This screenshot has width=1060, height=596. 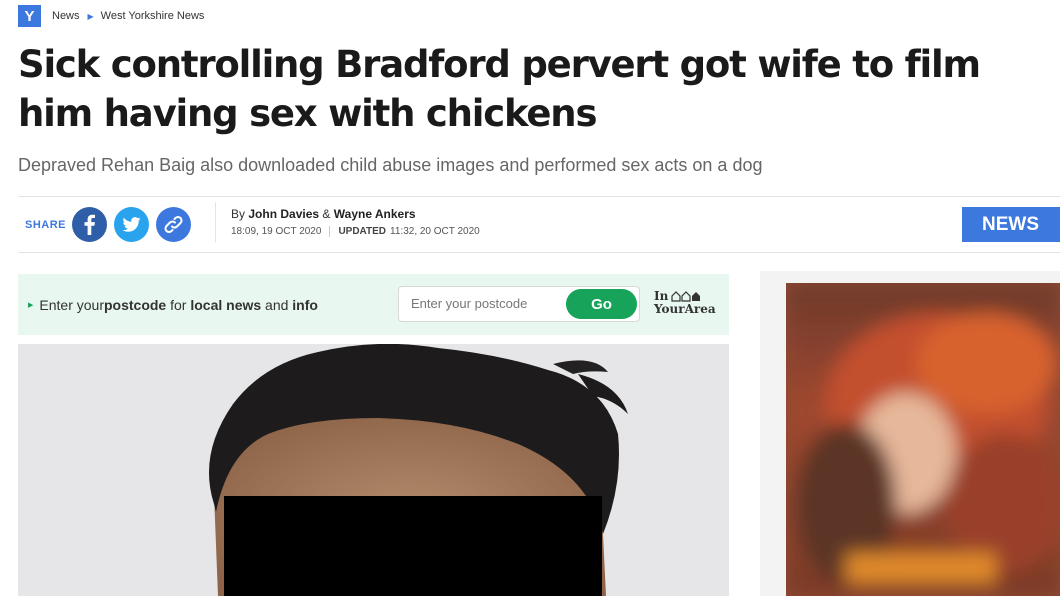 I want to click on facebook-icon, so click(x=90, y=224).